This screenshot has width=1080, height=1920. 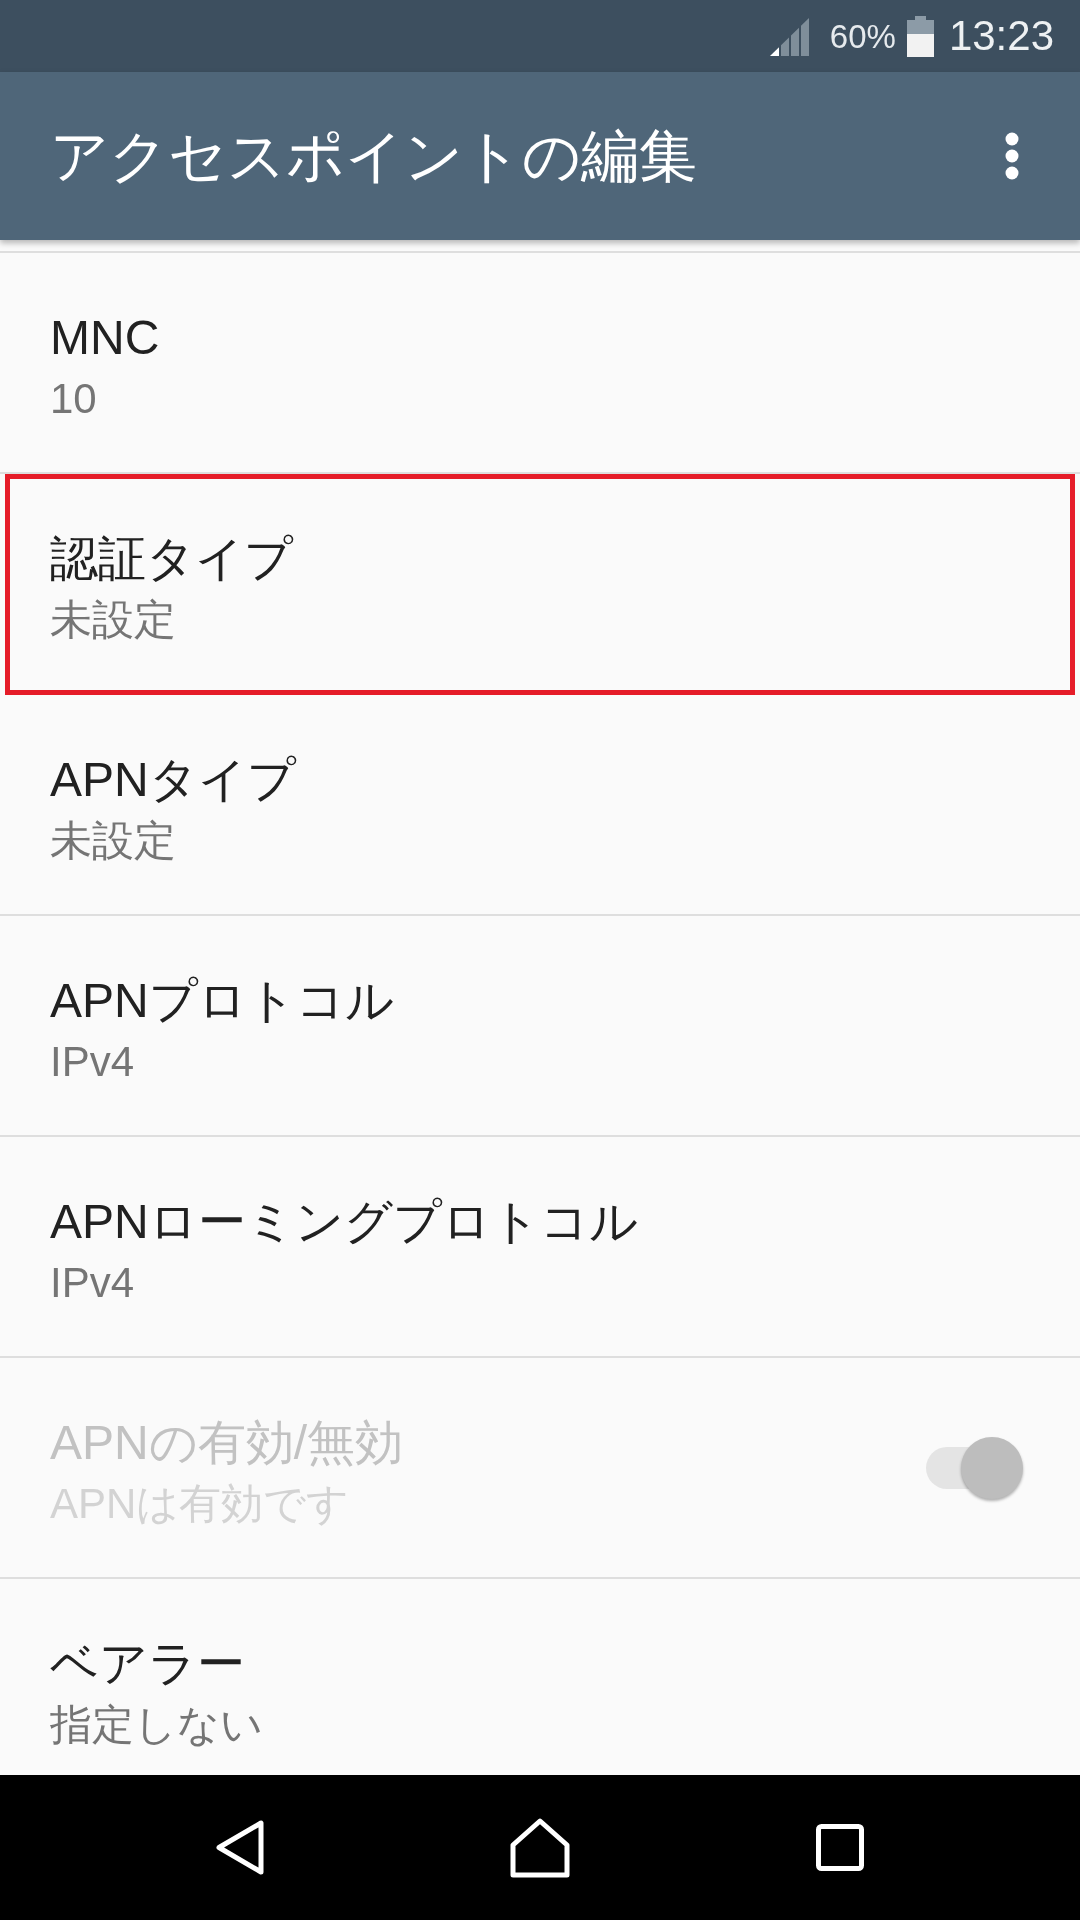 I want to click on setting-value: 10, so click(x=74, y=399).